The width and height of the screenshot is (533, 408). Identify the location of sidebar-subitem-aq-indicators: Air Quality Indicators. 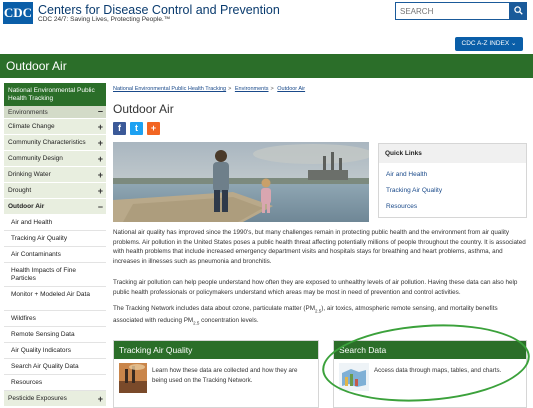
(55, 351).